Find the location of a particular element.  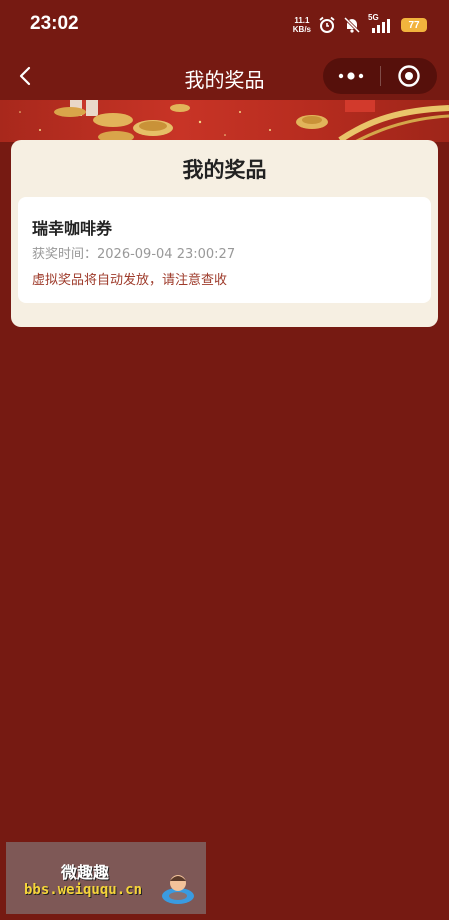

net-speed-value: 11.1 is located at coordinates (302, 20).